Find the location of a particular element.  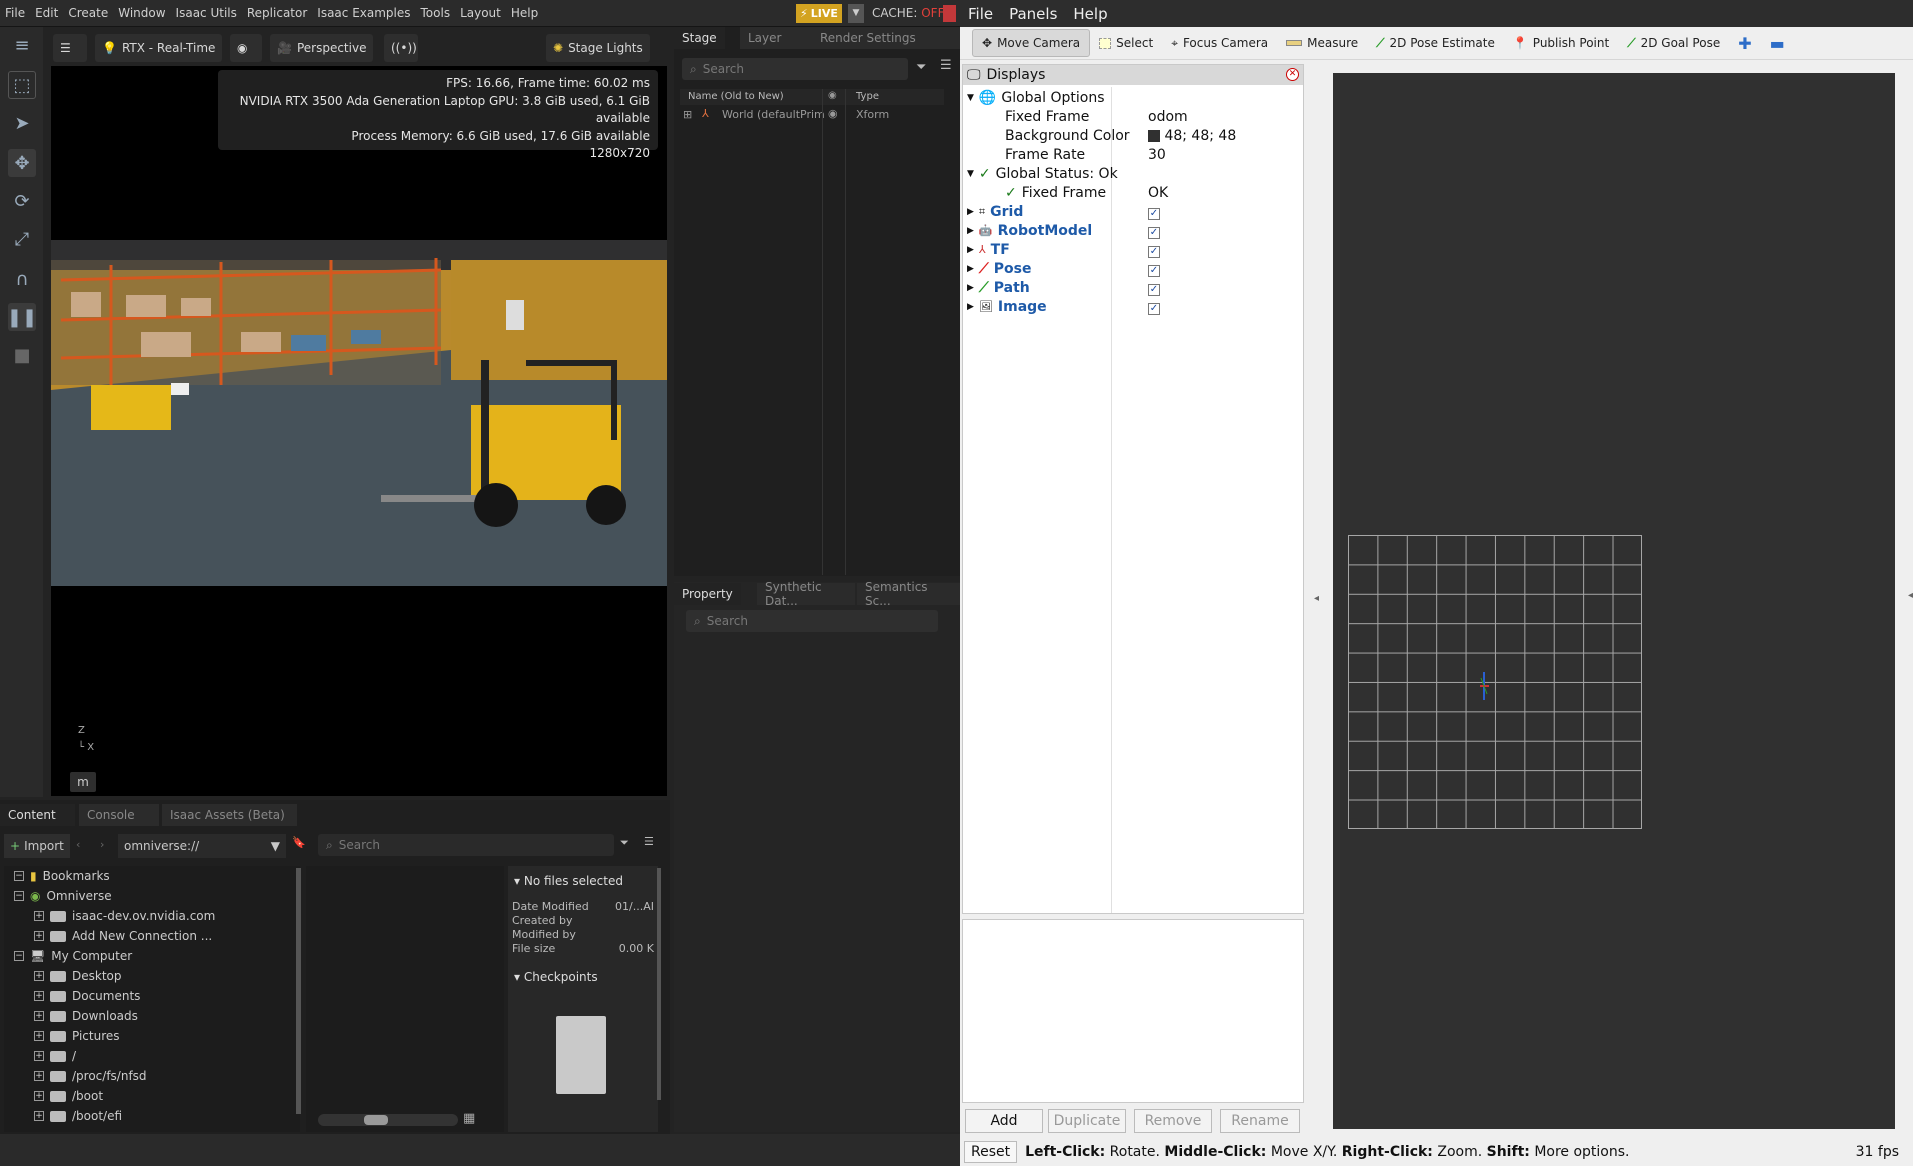

collapse-right-icon: ◂ is located at coordinates (1910, 595).